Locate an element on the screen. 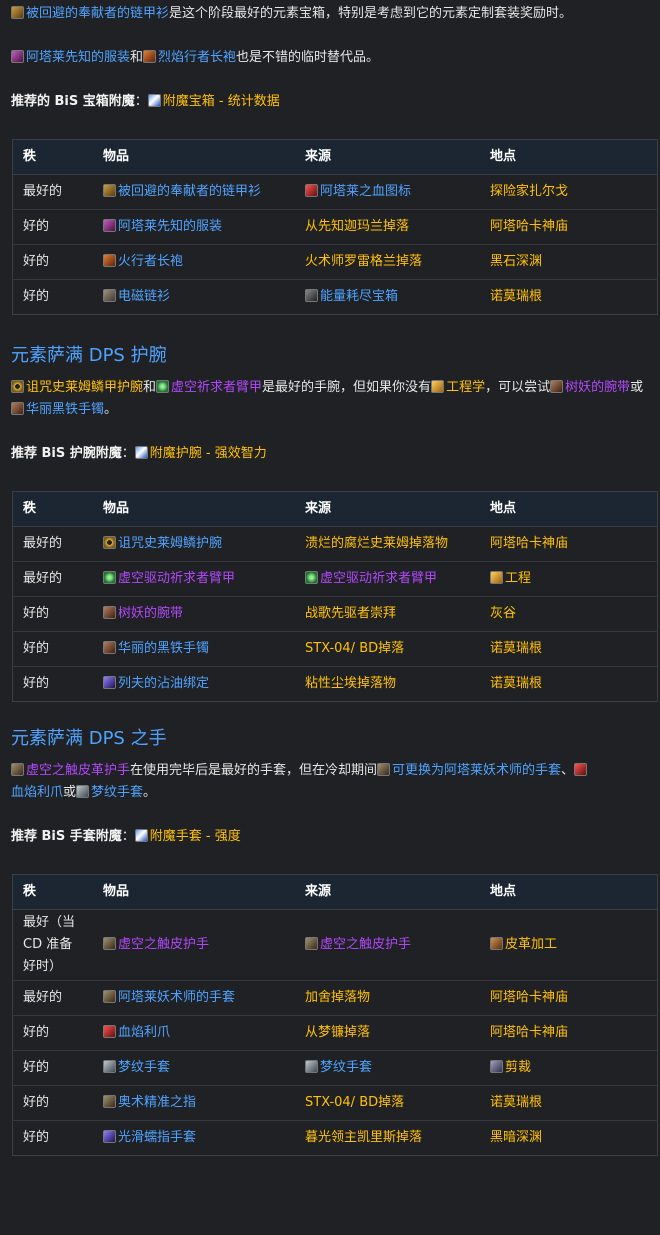 This screenshot has width=660, height=1235. location-cell: 诺莫瑞根 is located at coordinates (569, 684).